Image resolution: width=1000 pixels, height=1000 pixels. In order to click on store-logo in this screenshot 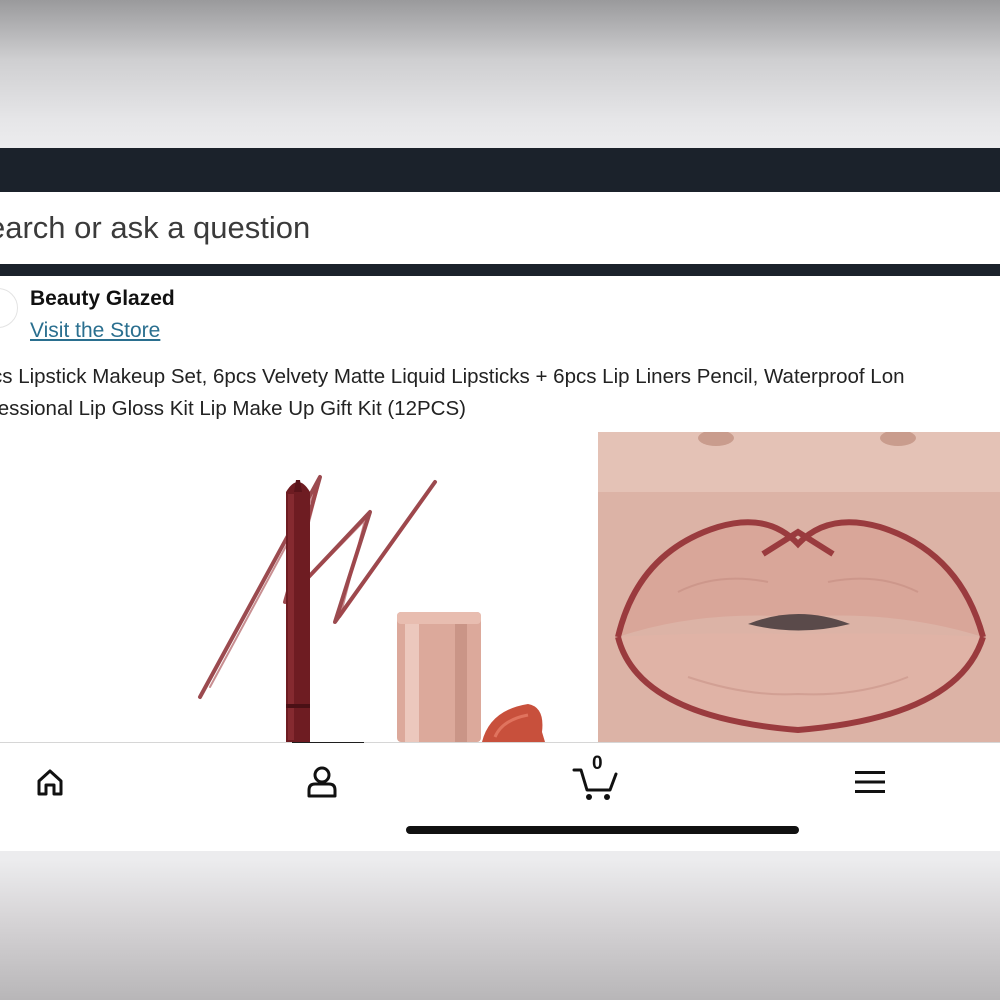, I will do `click(9, 308)`.